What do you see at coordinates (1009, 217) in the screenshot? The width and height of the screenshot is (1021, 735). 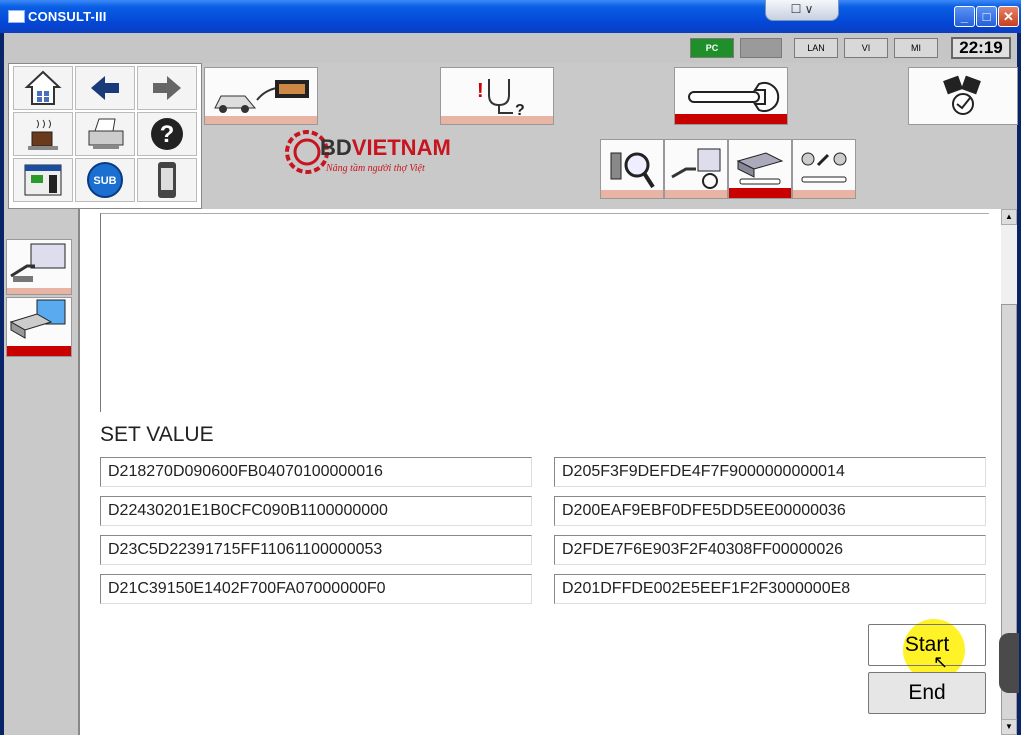 I see `scroll-up-arrow: ▲` at bounding box center [1009, 217].